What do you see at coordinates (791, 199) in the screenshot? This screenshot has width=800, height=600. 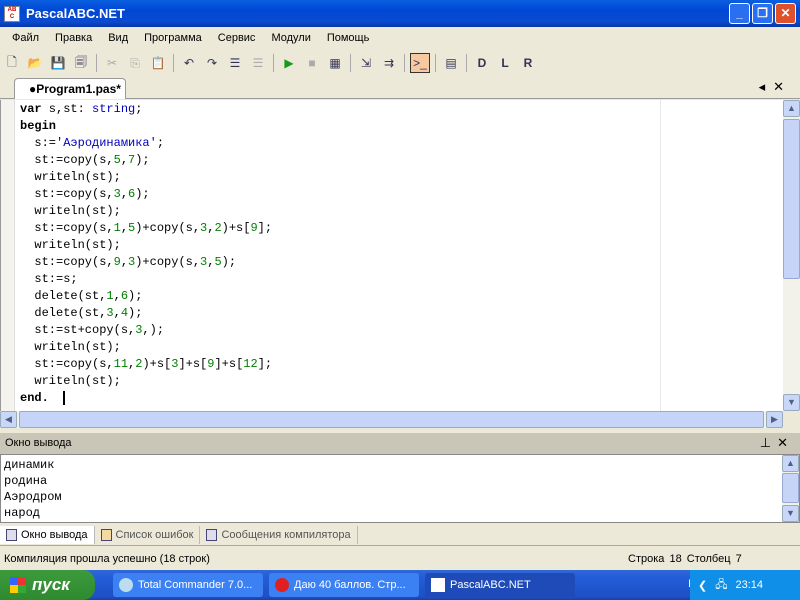 I see `scroll-thumb` at bounding box center [791, 199].